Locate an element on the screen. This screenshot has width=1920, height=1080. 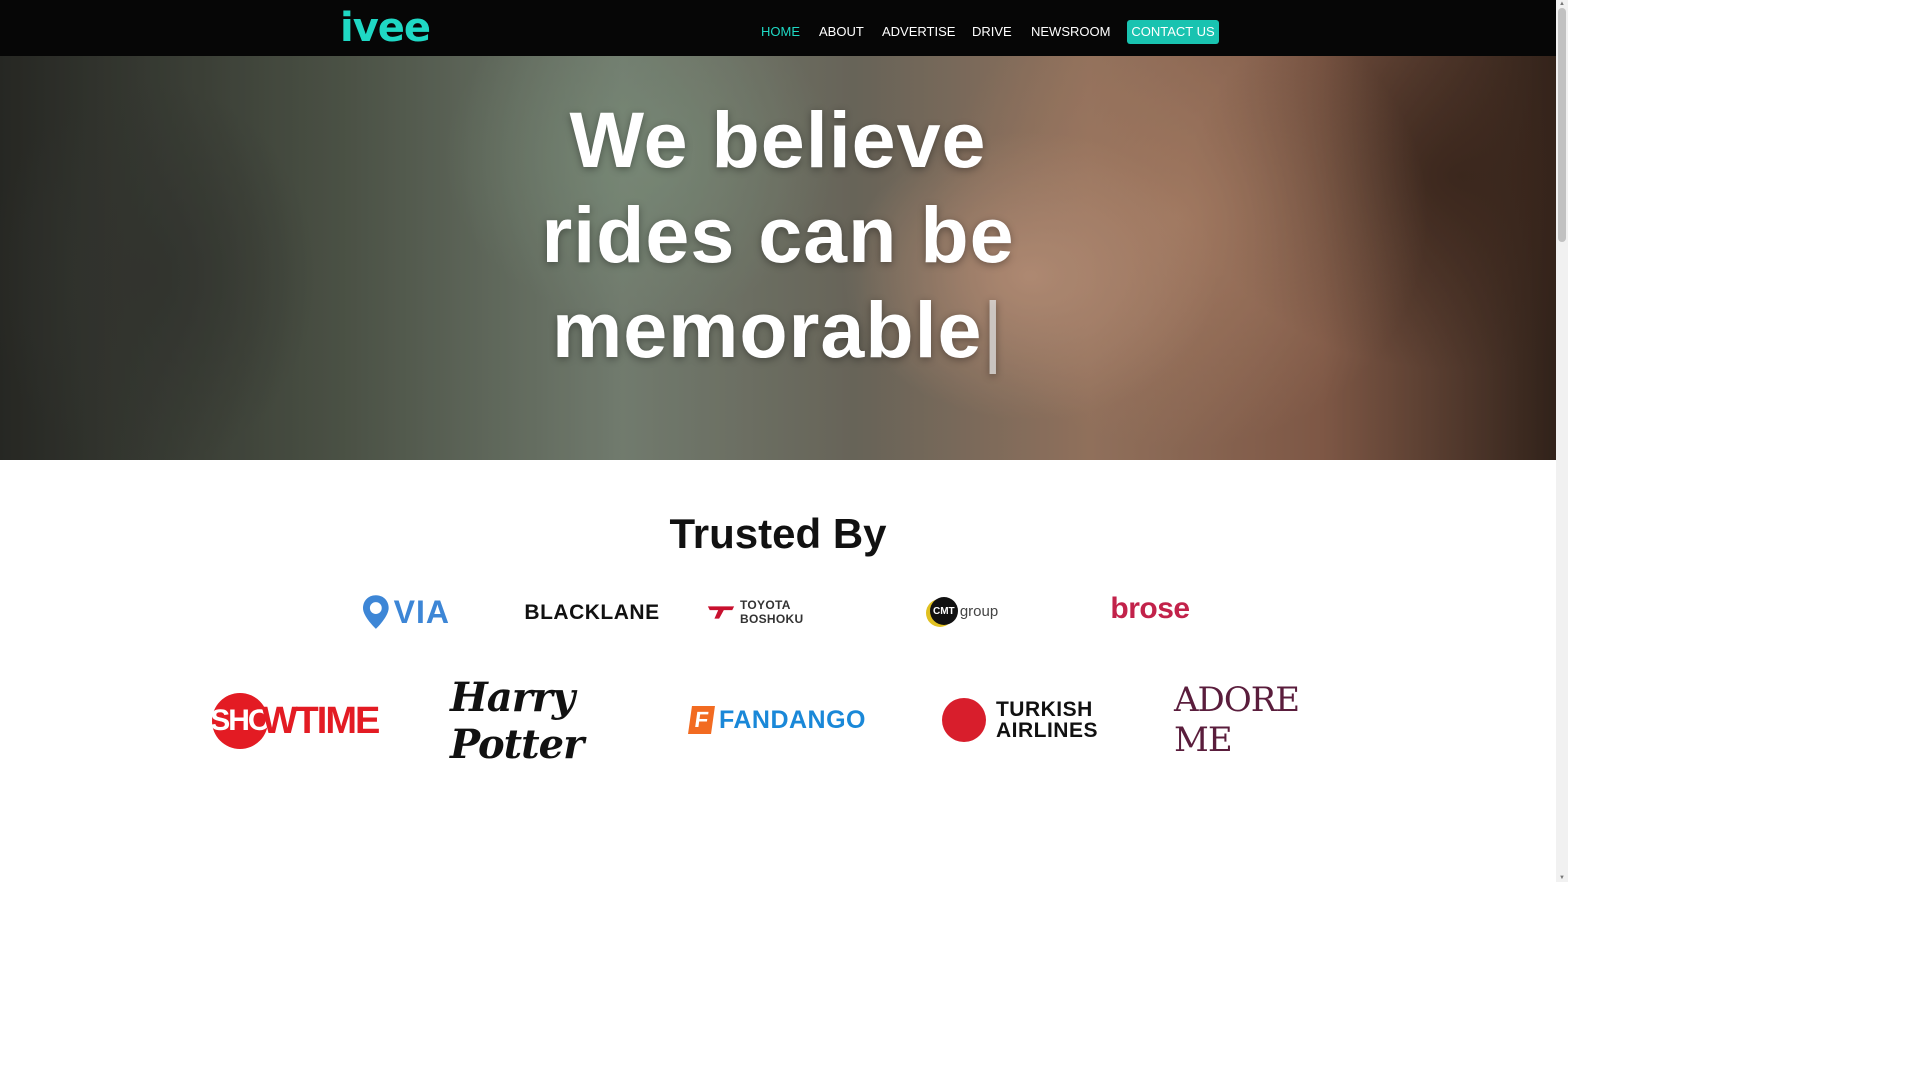
hero-line-1: We believe is located at coordinates (778, 139).